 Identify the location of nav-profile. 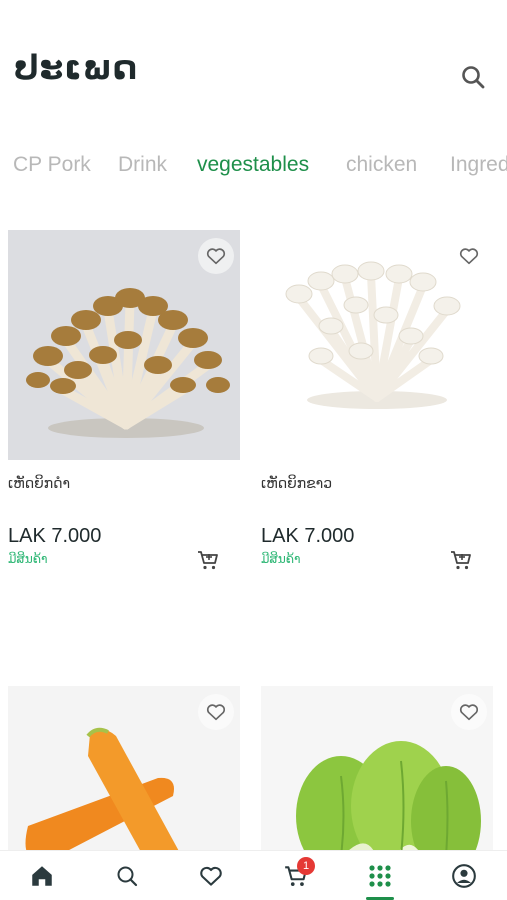
(464, 876).